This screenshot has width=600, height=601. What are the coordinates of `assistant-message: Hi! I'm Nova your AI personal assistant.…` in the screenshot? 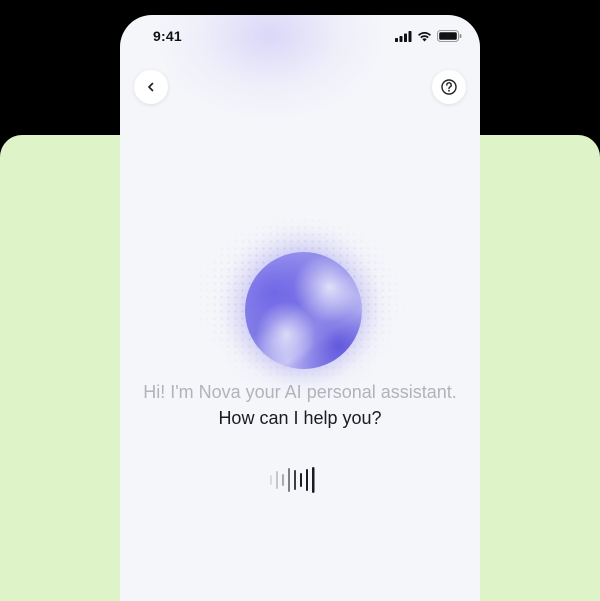 It's located at (300, 405).